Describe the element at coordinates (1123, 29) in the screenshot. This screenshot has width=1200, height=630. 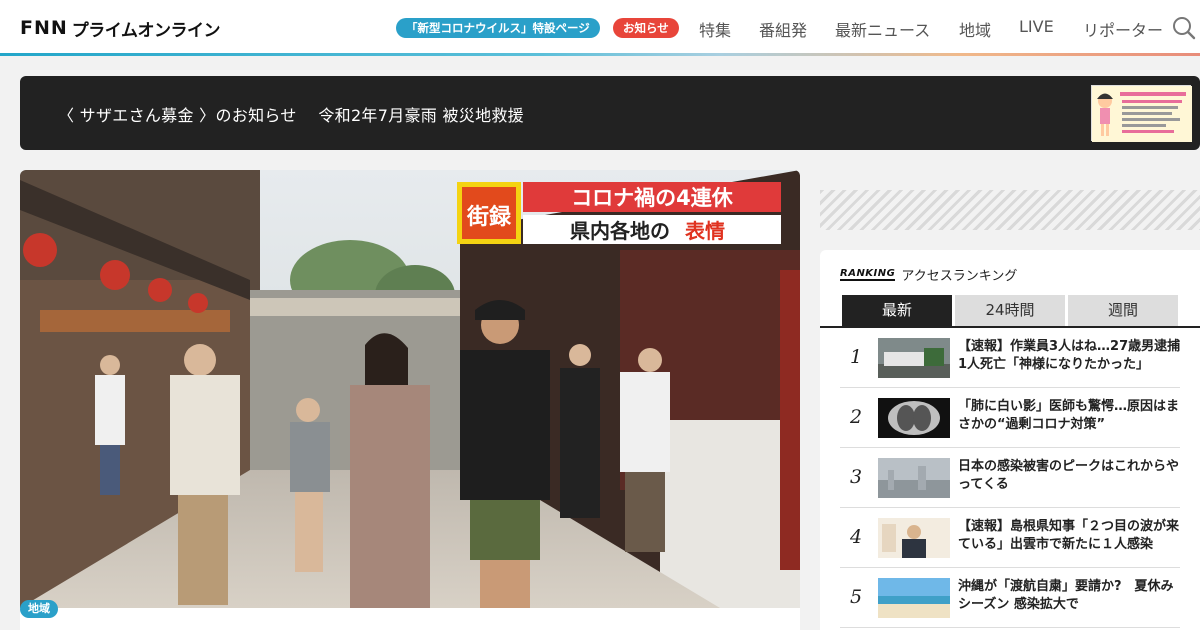
I see `nav-reporter: リポーター` at that location.